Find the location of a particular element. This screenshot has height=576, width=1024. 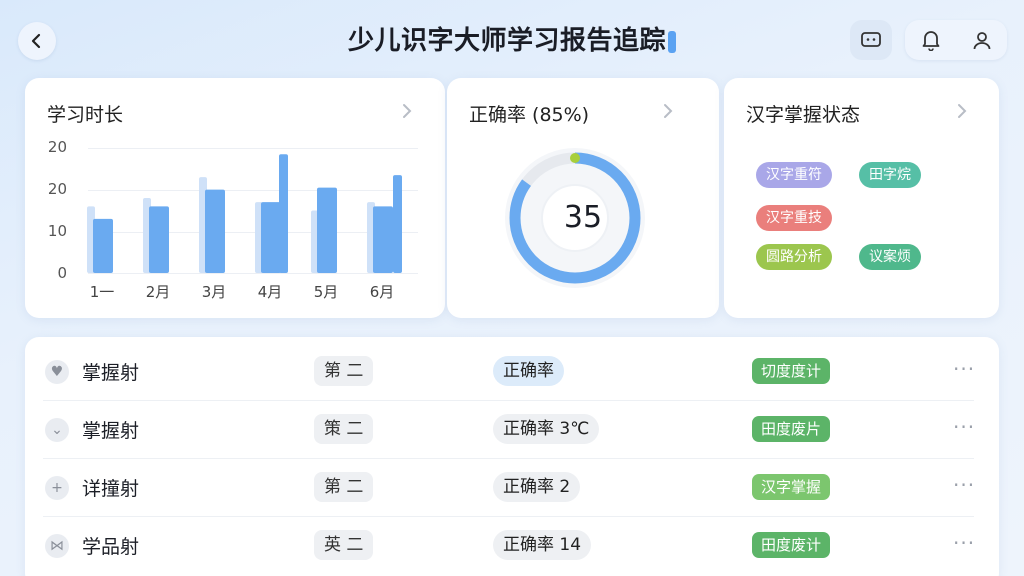

text-cursor is located at coordinates (672, 41).